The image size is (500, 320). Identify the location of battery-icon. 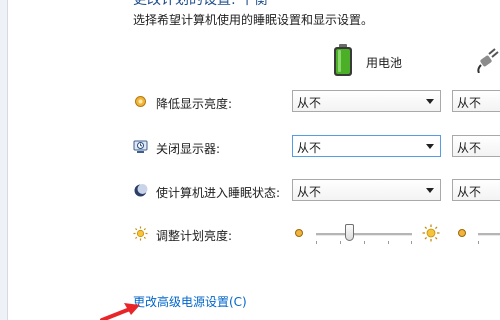
(343, 60).